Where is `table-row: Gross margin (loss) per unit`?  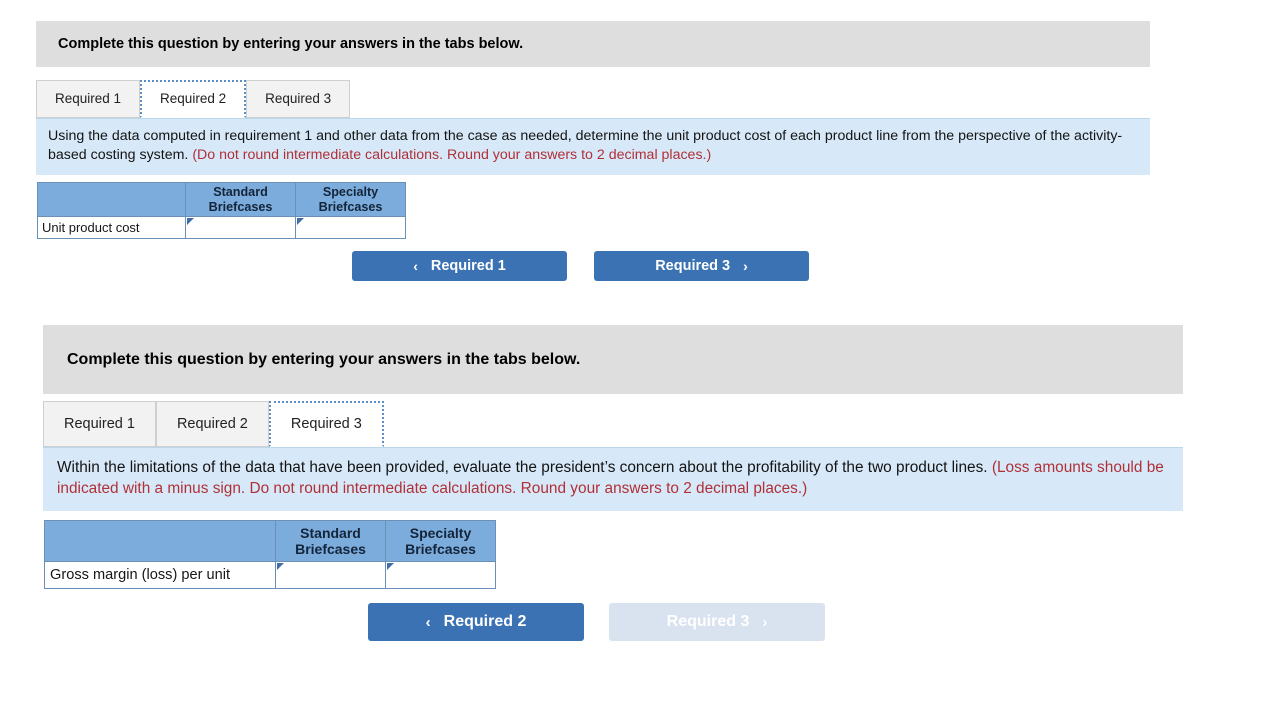 table-row: Gross margin (loss) per unit is located at coordinates (270, 575).